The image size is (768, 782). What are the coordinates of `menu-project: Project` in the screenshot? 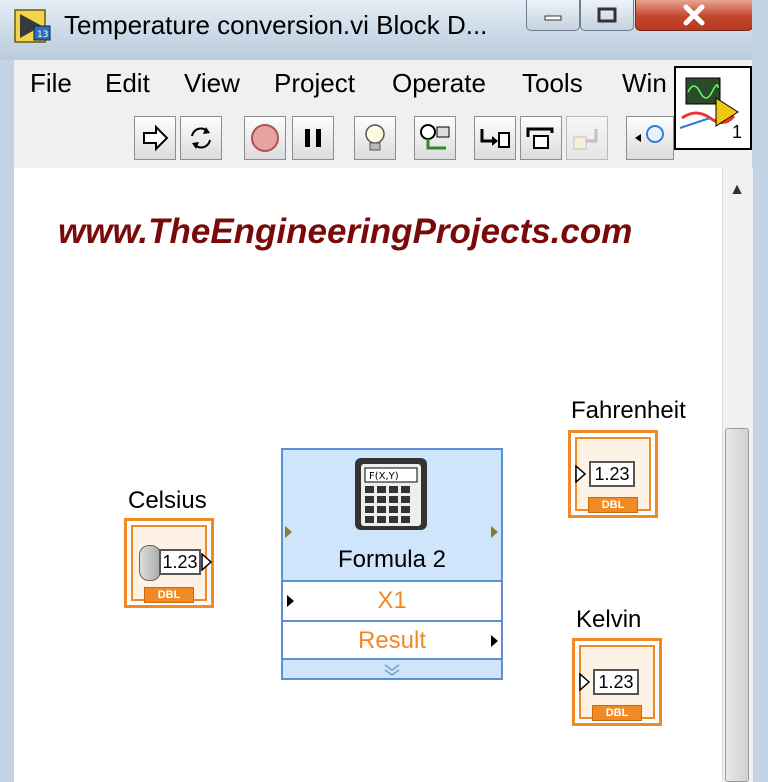 It's located at (314, 83).